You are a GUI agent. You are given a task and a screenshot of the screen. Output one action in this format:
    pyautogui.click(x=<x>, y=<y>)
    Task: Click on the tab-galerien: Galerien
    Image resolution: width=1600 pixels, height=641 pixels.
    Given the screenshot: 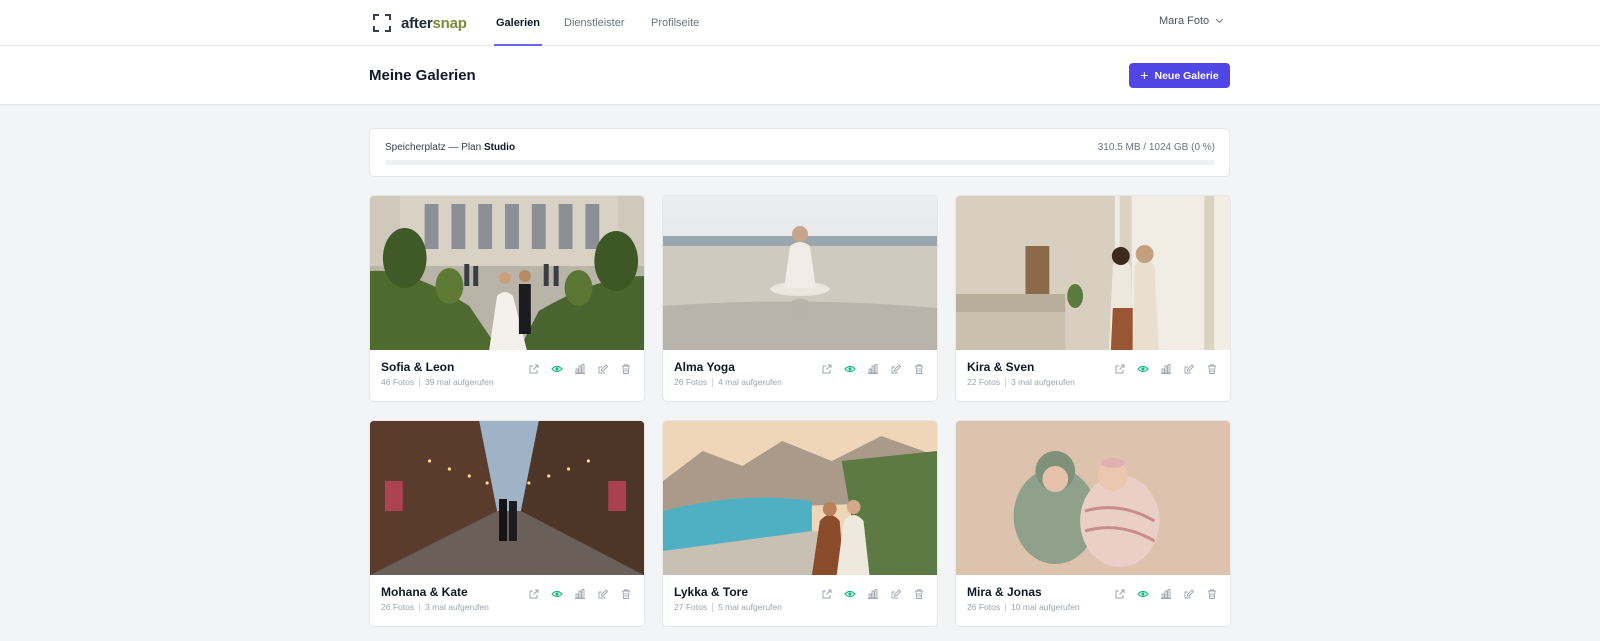 What is the action you would take?
    pyautogui.click(x=518, y=23)
    